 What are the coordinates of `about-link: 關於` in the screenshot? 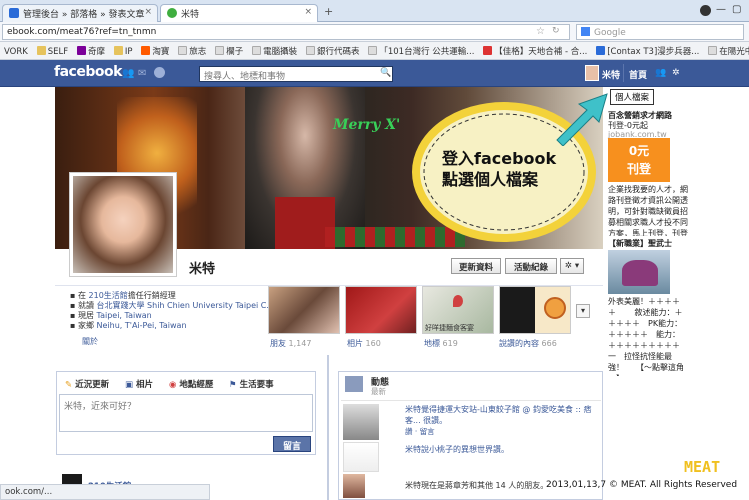 It's located at (90, 341).